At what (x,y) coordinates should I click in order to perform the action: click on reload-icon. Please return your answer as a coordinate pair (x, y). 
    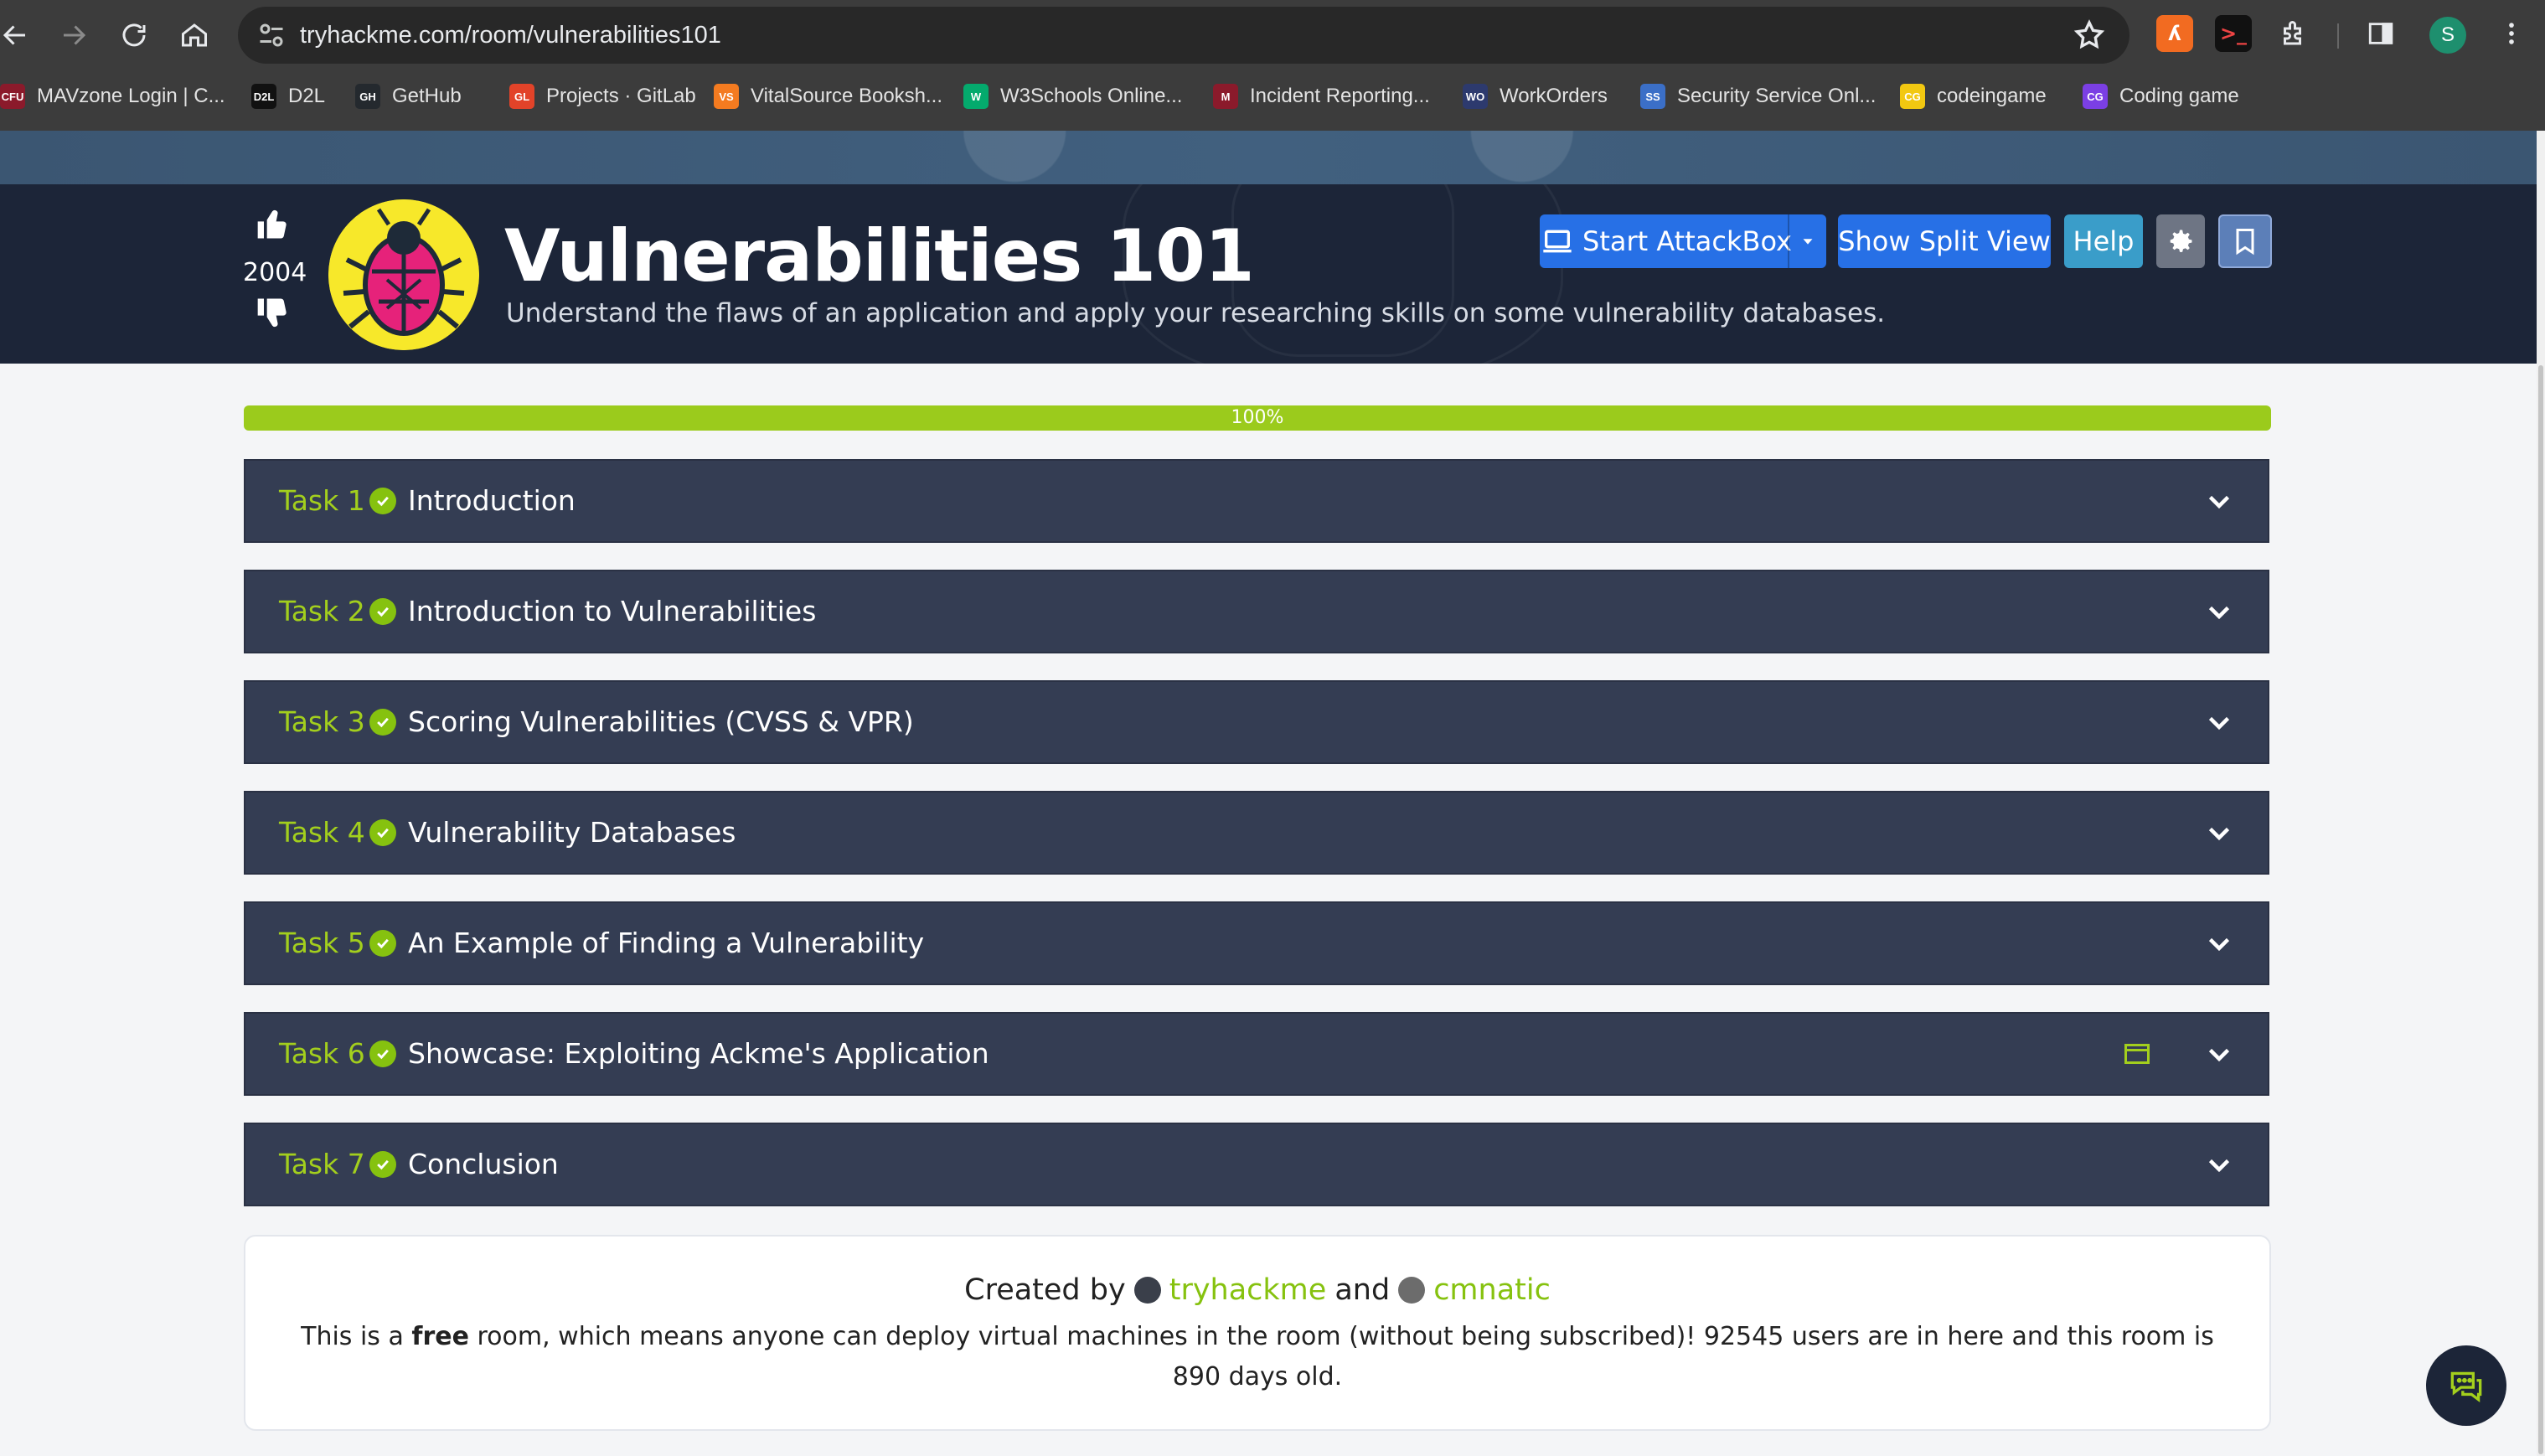
    Looking at the image, I should click on (134, 35).